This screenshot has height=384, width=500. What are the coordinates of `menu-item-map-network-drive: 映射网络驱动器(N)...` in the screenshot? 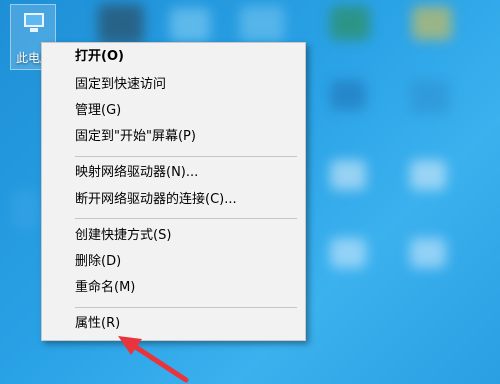 It's located at (173, 173).